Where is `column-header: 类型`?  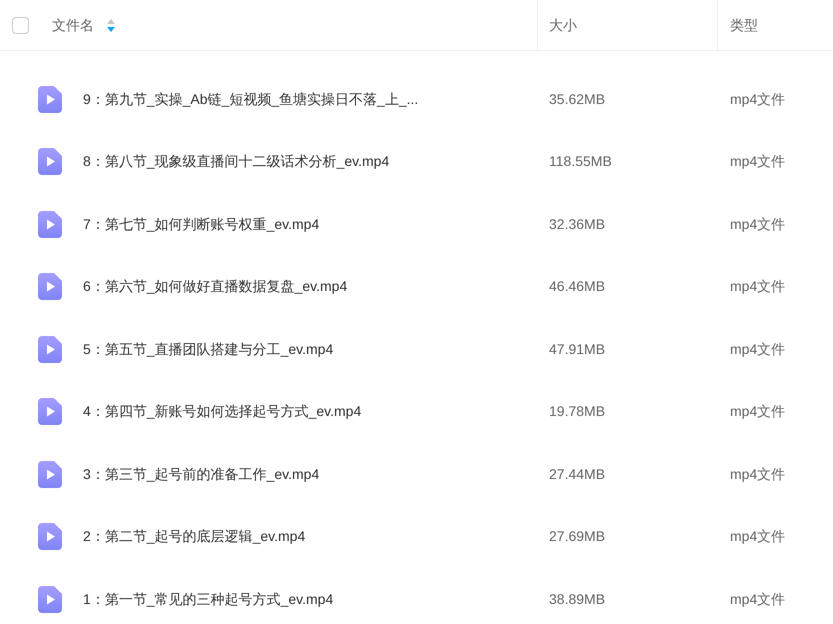 column-header: 类型 is located at coordinates (744, 25).